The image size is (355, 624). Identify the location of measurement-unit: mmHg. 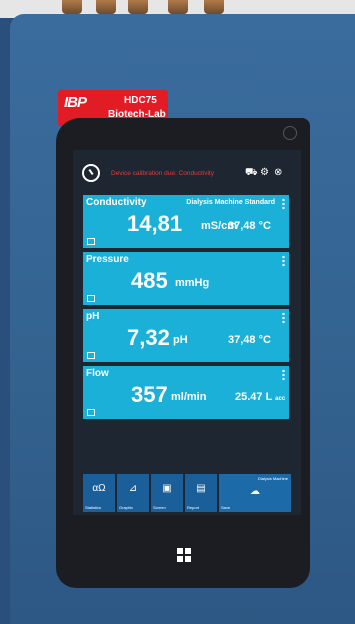
(192, 283).